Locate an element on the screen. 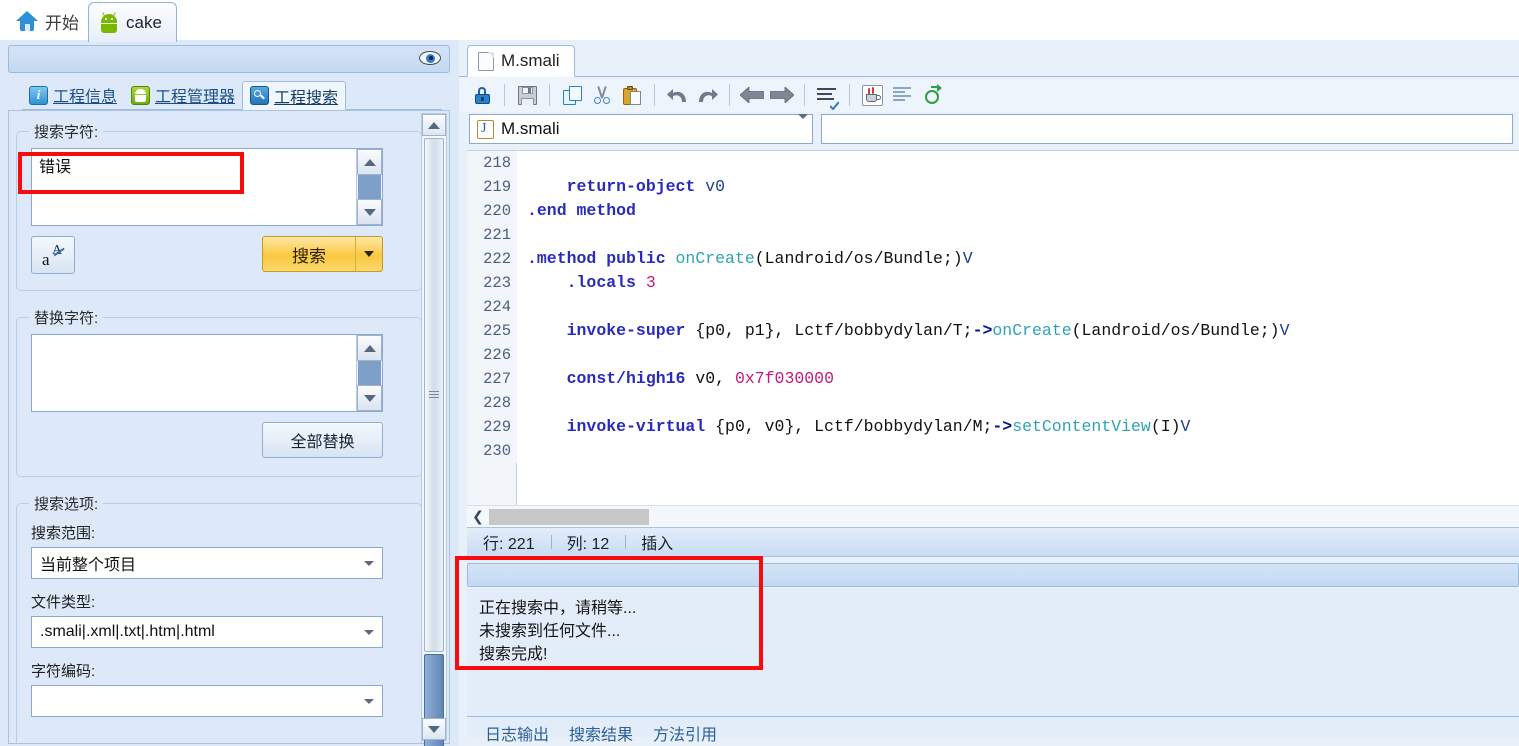  file-select: J M.smali is located at coordinates (641, 129).